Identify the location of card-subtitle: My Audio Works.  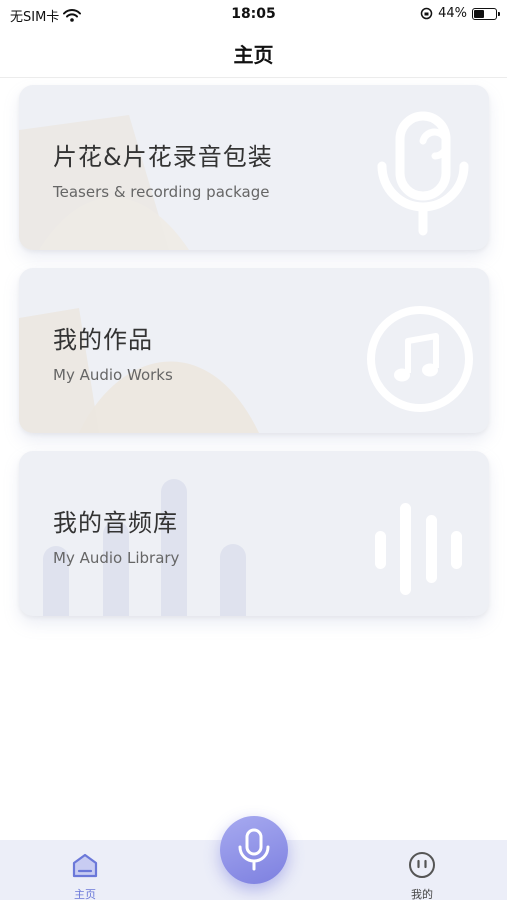
(113, 375).